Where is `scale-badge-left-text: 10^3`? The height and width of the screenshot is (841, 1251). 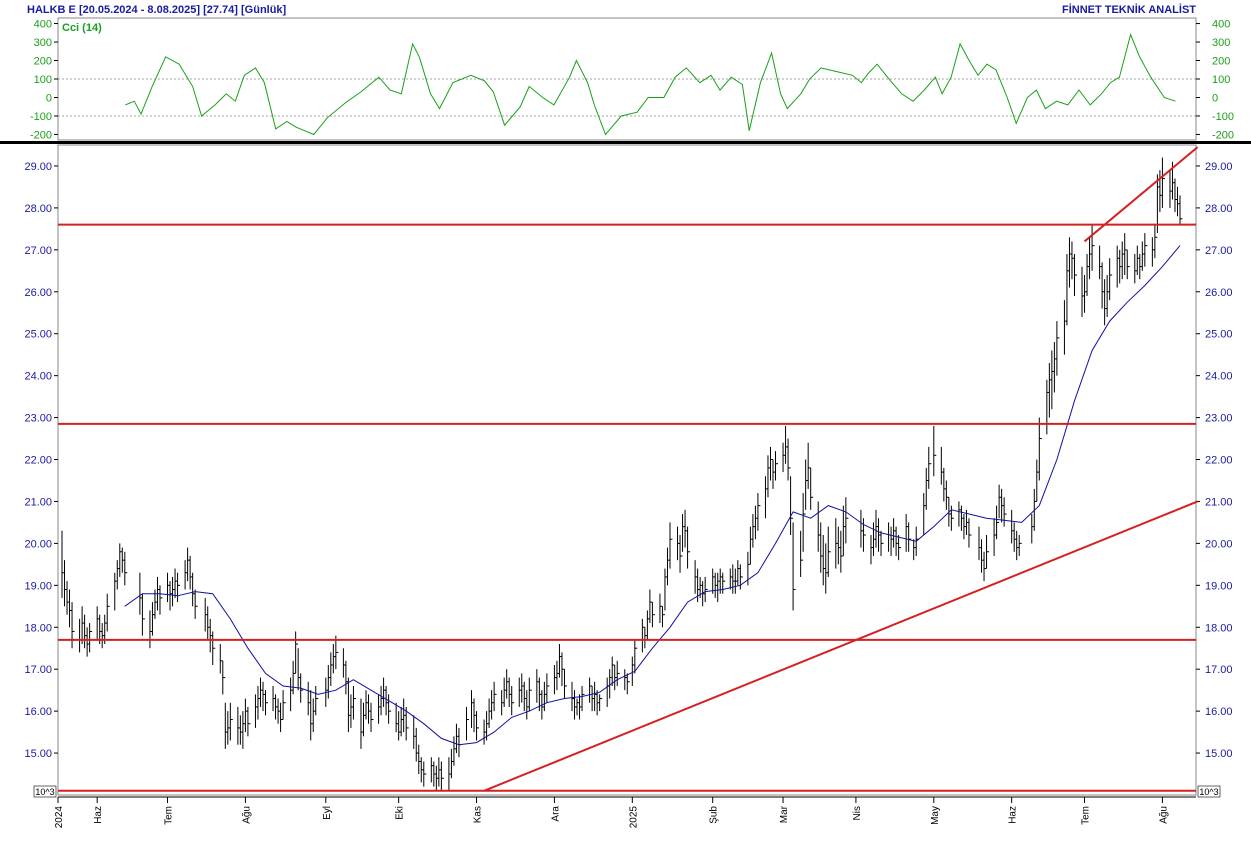
scale-badge-left-text: 10^3 is located at coordinates (44, 792).